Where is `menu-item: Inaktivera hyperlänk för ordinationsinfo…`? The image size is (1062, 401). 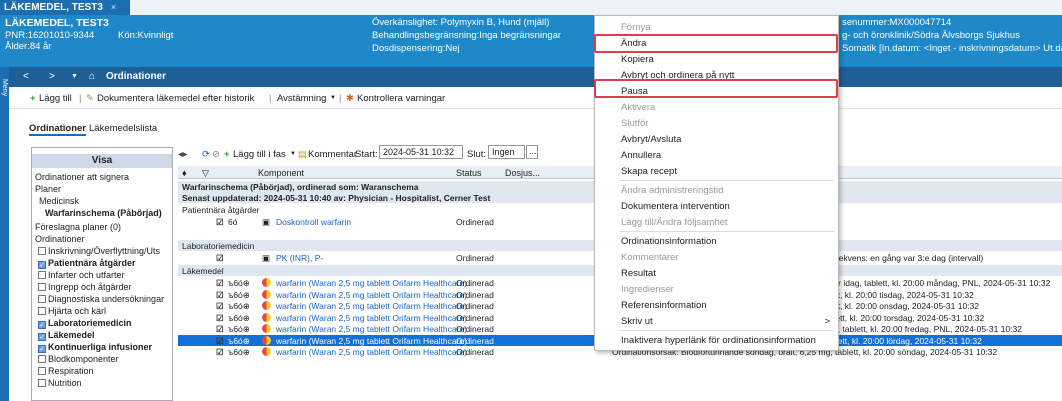
menu-item: Inaktivera hyperlänk för ordinationsinfo… is located at coordinates (716, 340).